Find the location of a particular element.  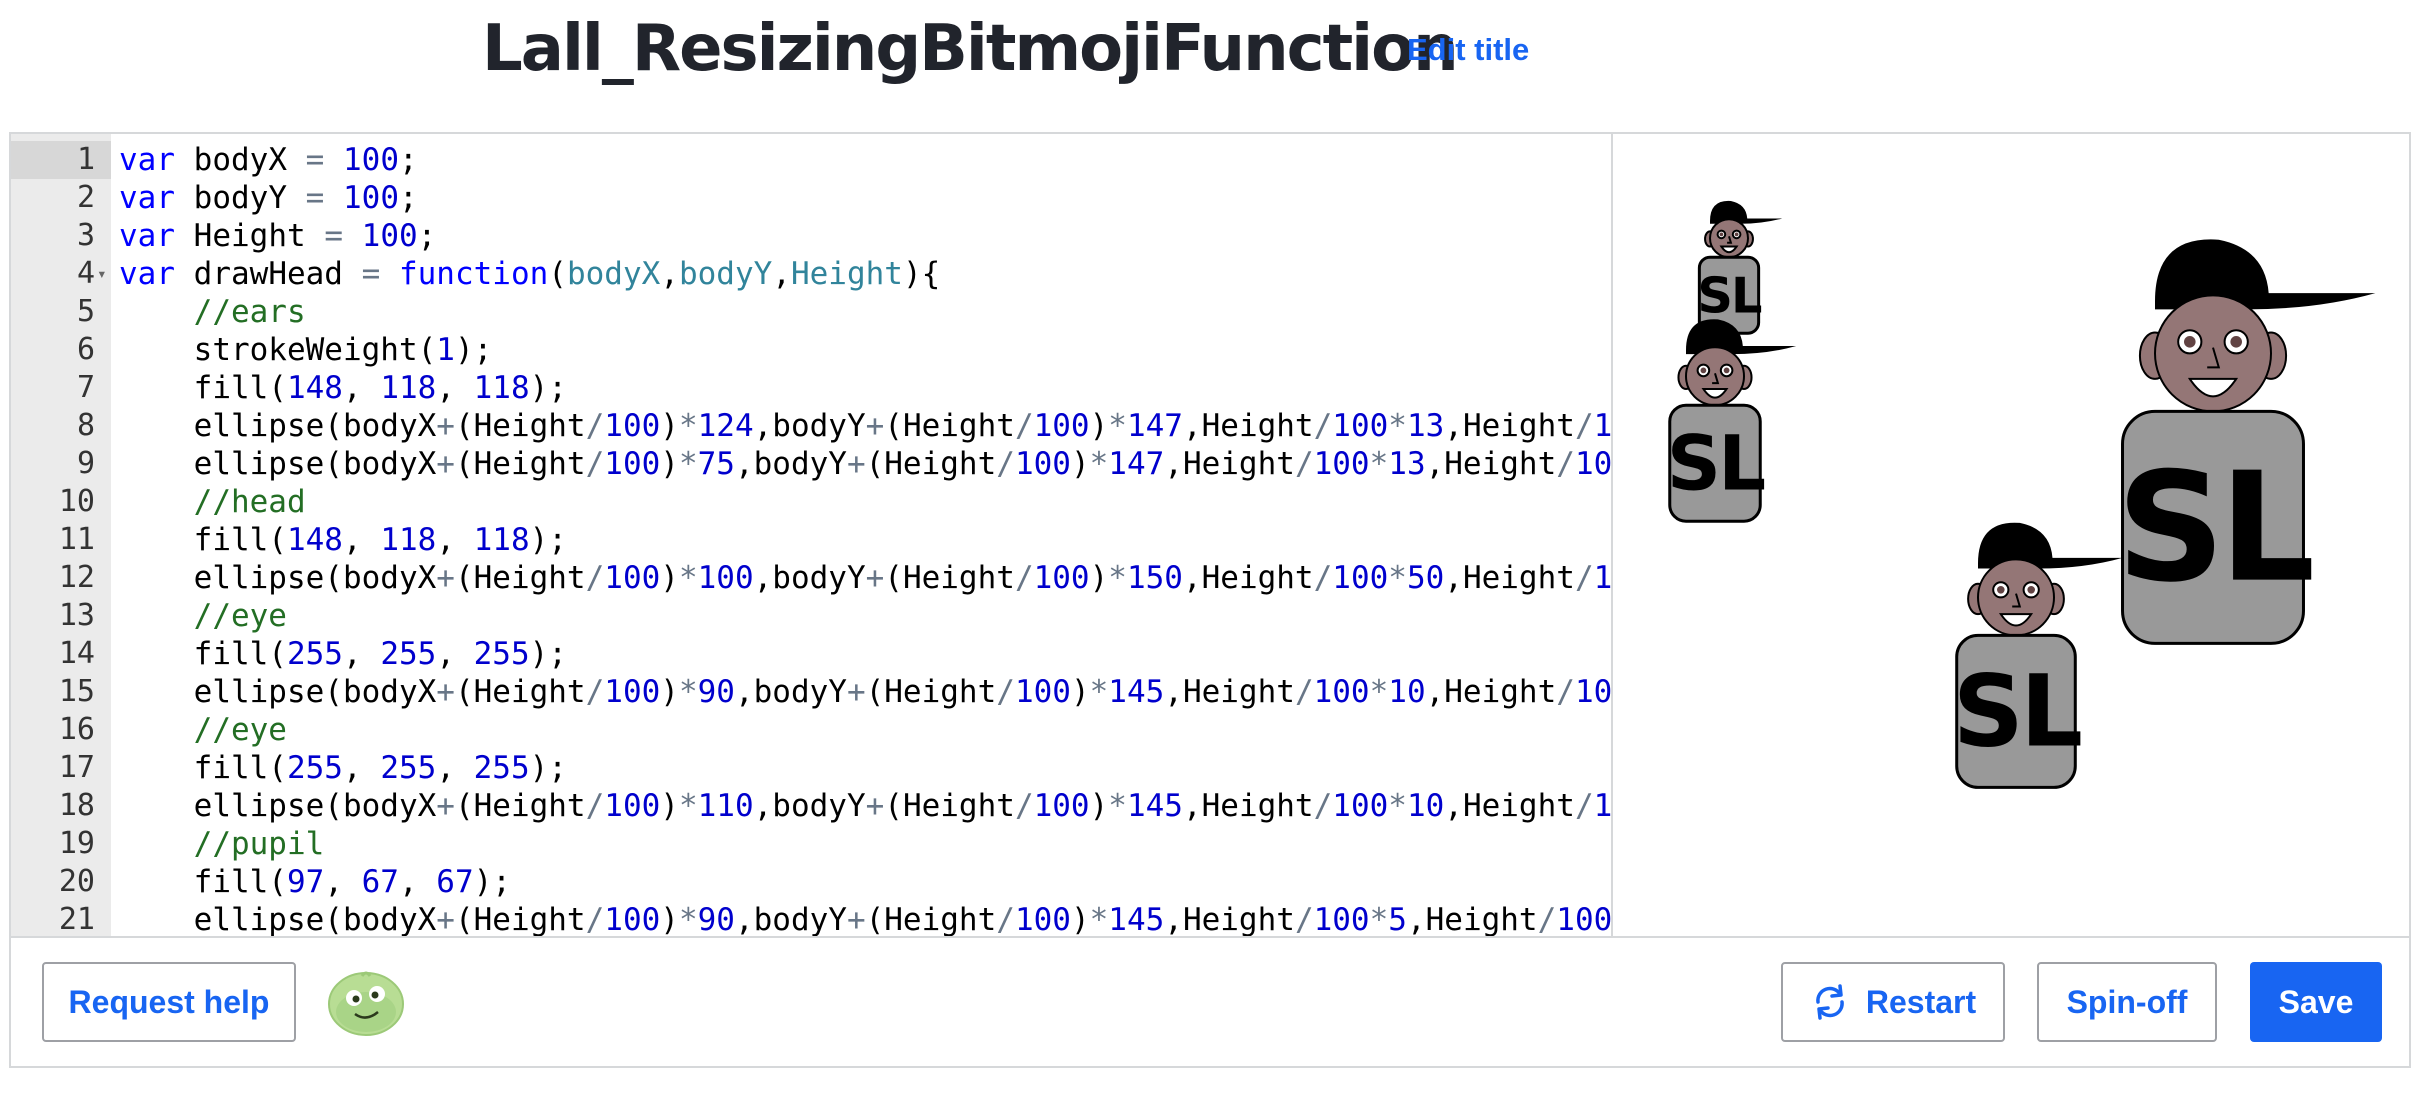

code-line: 3 var Height = 100; is located at coordinates (811, 236).